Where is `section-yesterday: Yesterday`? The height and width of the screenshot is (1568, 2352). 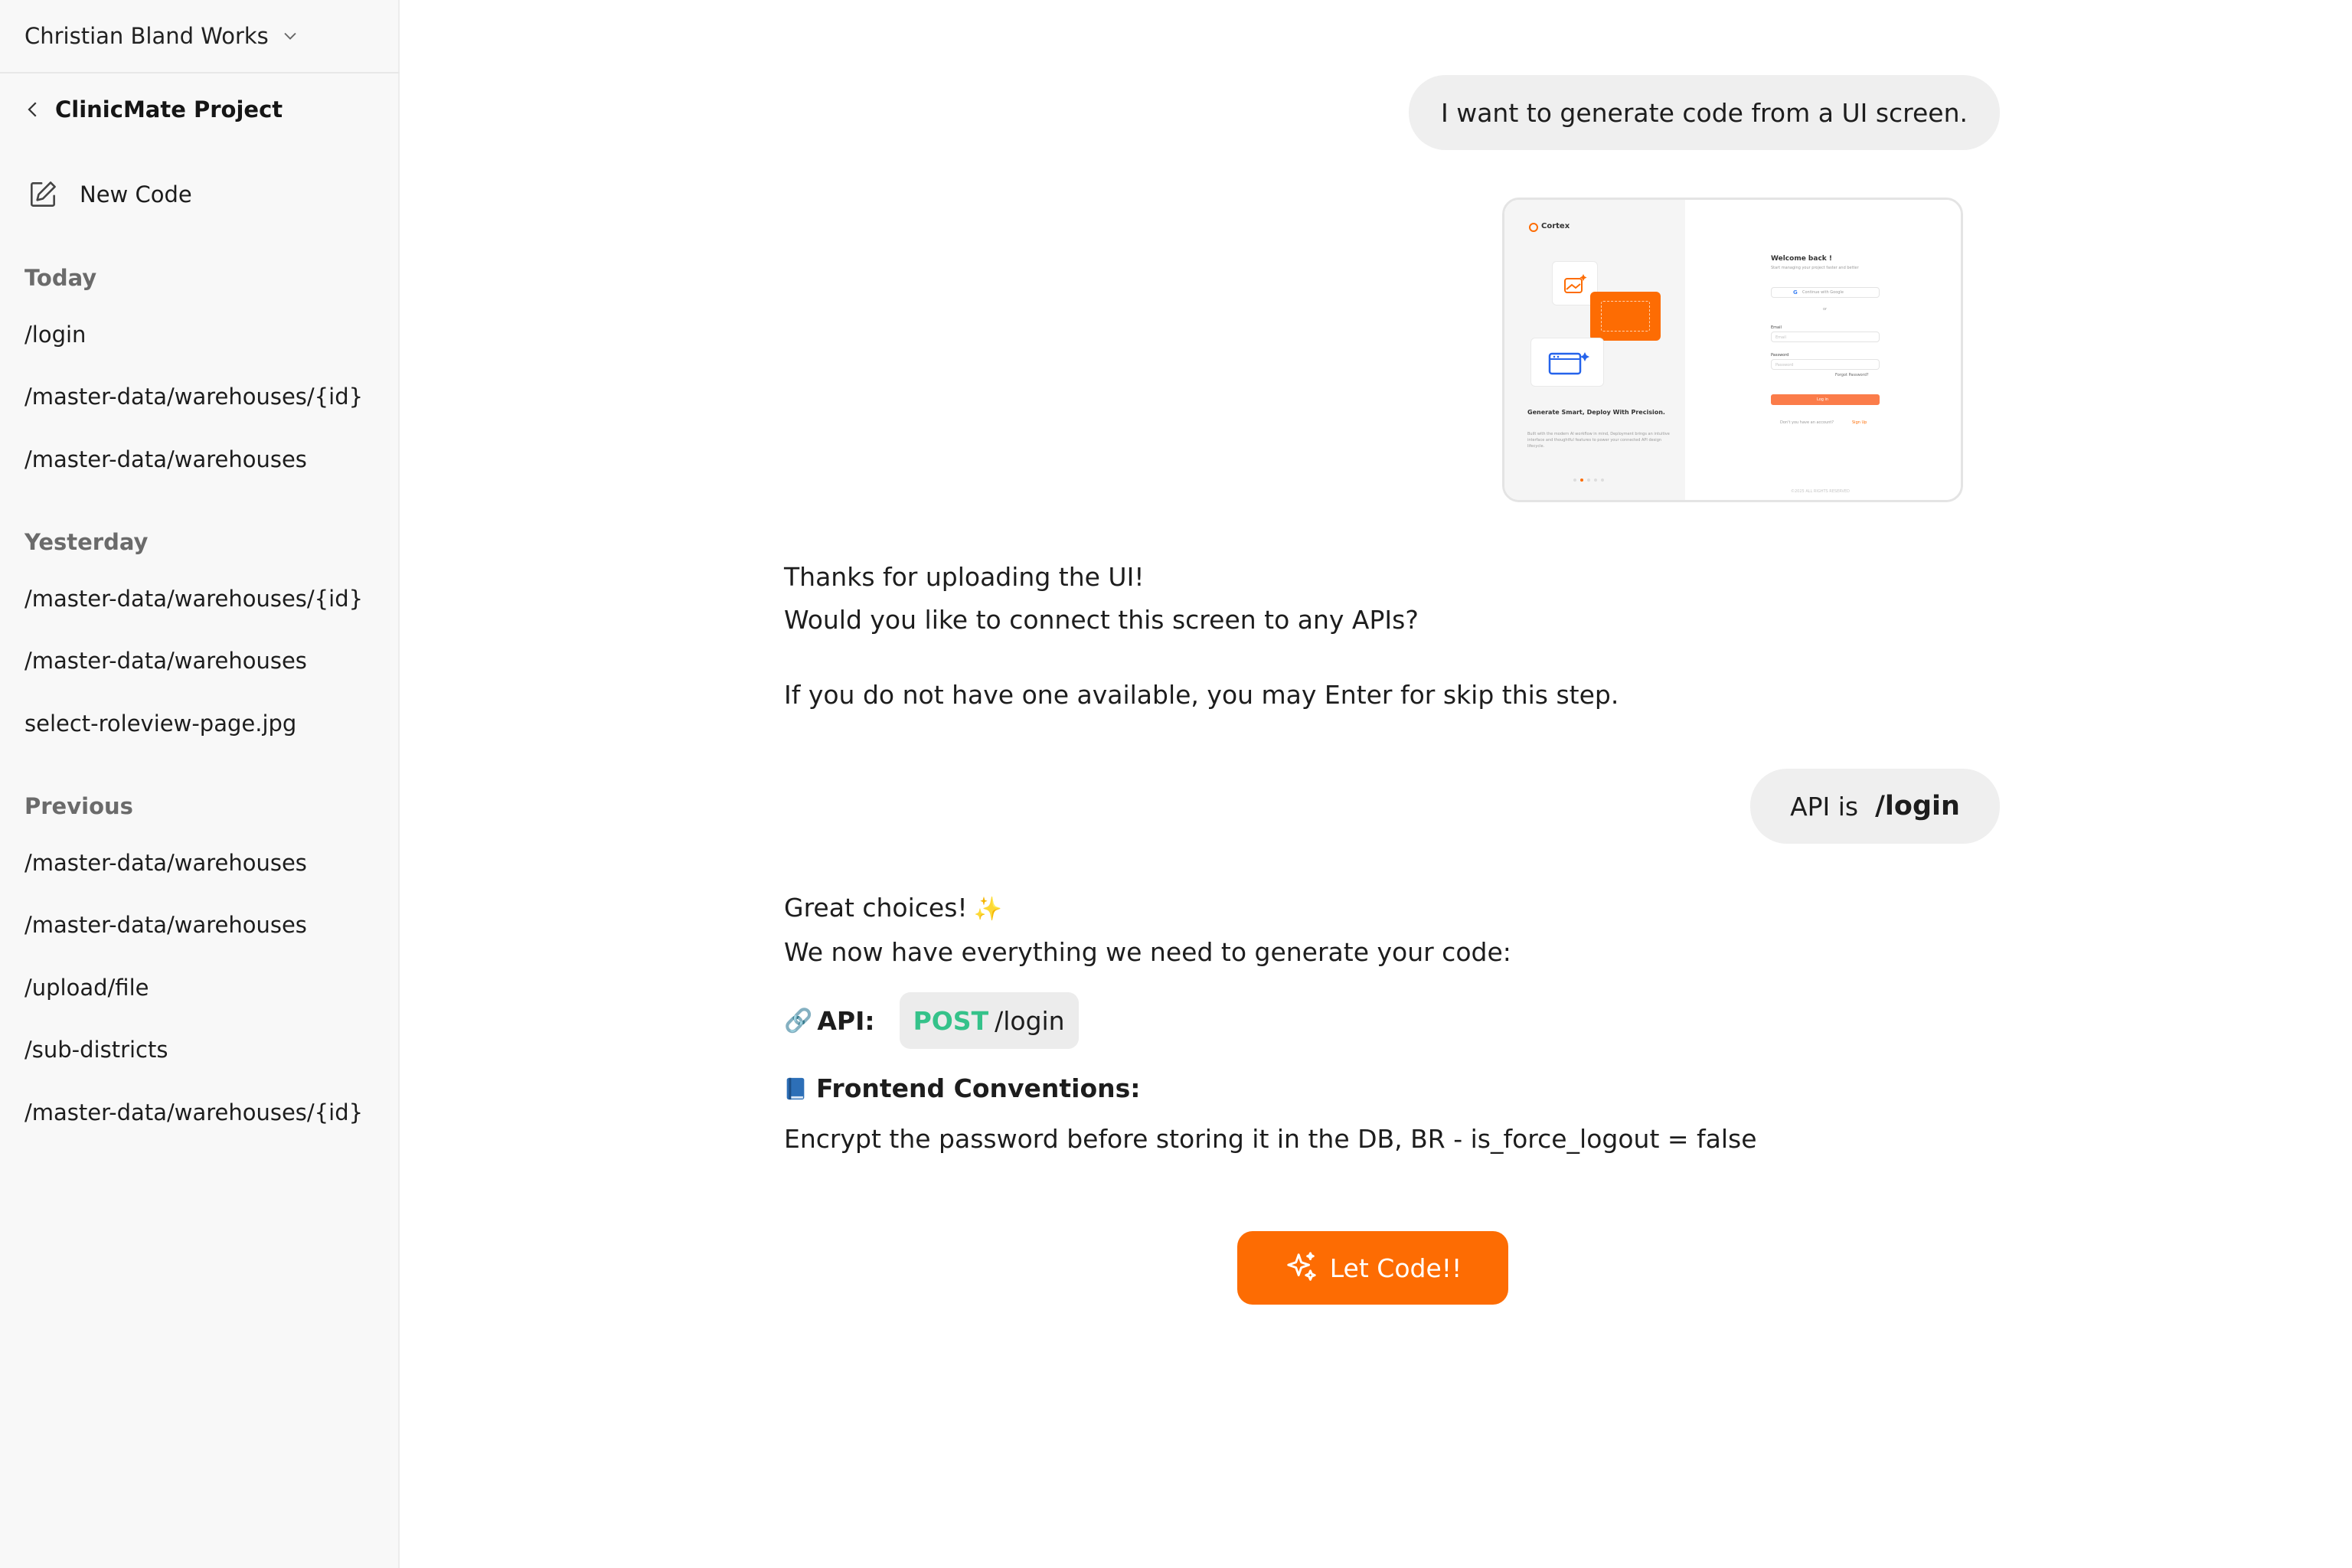 section-yesterday: Yesterday is located at coordinates (86, 542).